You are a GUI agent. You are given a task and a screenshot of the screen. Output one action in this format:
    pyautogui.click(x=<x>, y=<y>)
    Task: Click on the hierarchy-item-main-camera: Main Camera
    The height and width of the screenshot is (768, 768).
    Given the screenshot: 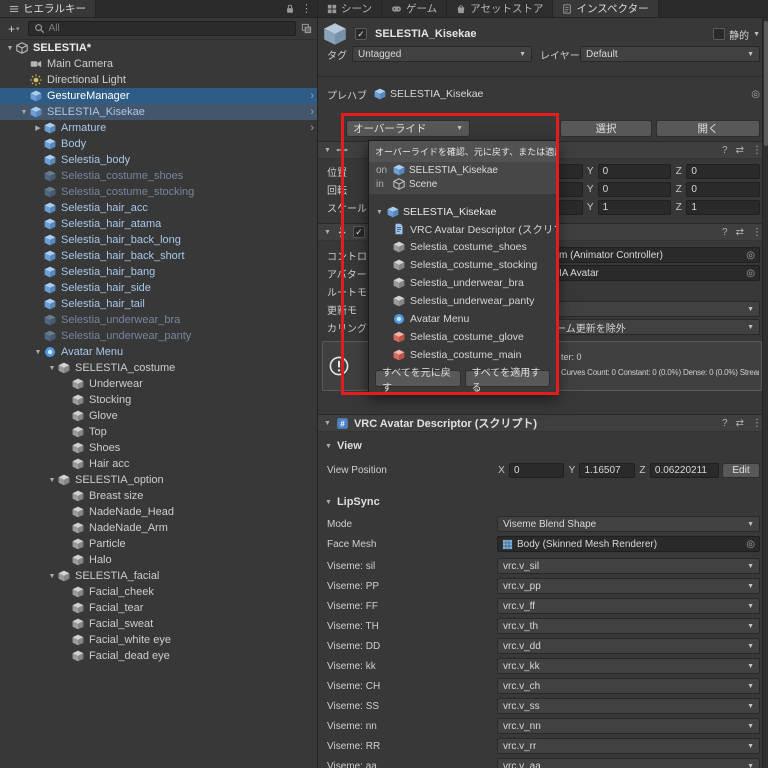 What is the action you would take?
    pyautogui.click(x=158, y=64)
    